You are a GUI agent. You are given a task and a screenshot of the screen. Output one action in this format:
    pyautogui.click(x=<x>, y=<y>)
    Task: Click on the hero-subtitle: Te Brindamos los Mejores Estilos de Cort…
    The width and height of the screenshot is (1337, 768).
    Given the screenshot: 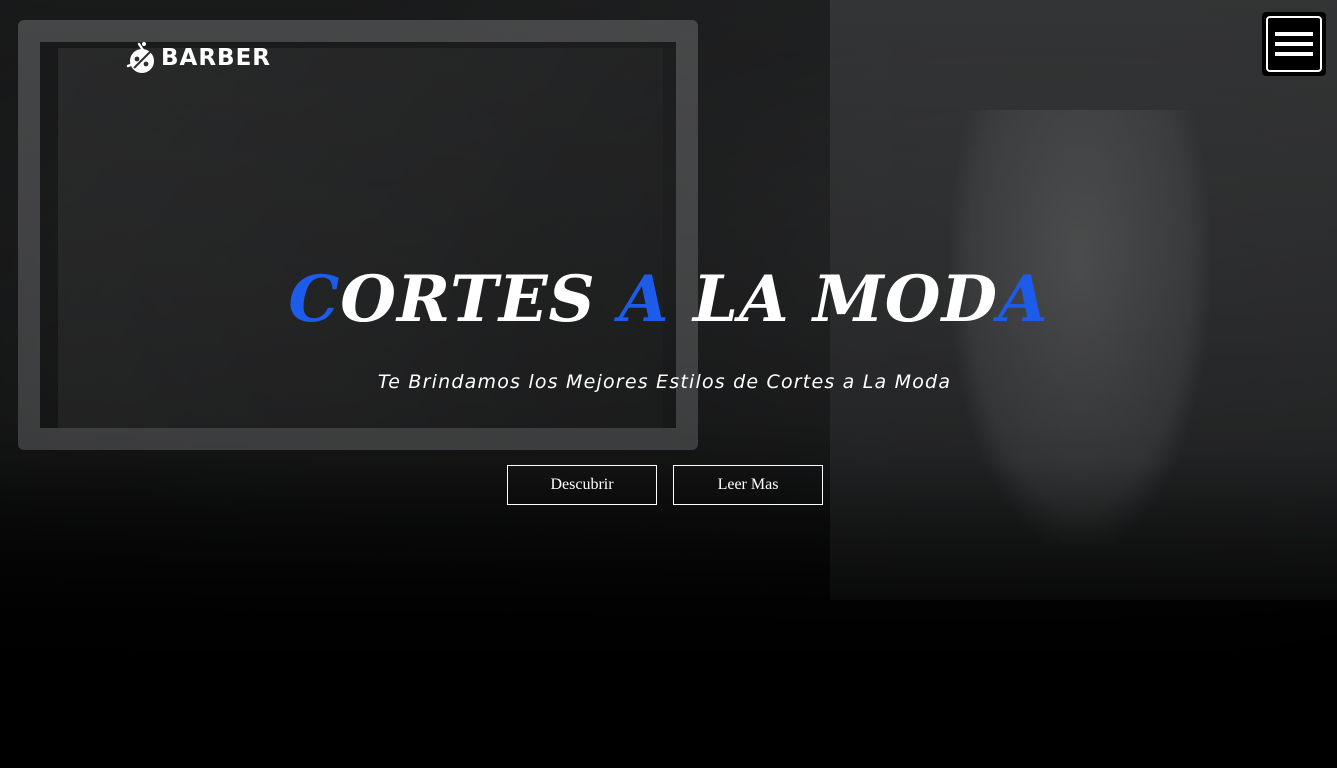 What is the action you would take?
    pyautogui.click(x=664, y=382)
    